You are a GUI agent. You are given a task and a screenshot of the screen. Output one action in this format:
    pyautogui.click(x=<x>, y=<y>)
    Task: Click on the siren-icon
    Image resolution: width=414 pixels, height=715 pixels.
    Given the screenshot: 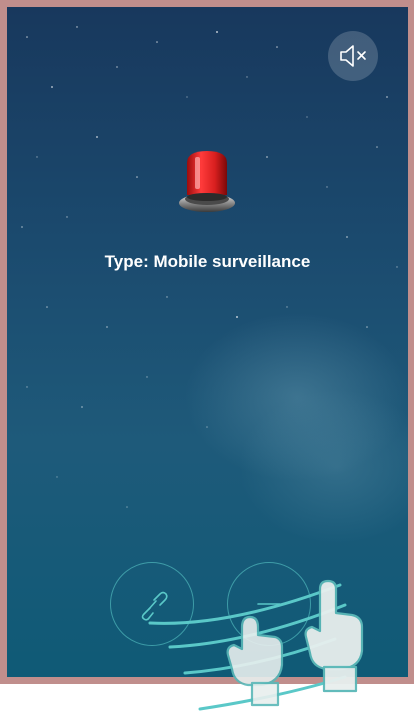 What is the action you would take?
    pyautogui.click(x=207, y=187)
    